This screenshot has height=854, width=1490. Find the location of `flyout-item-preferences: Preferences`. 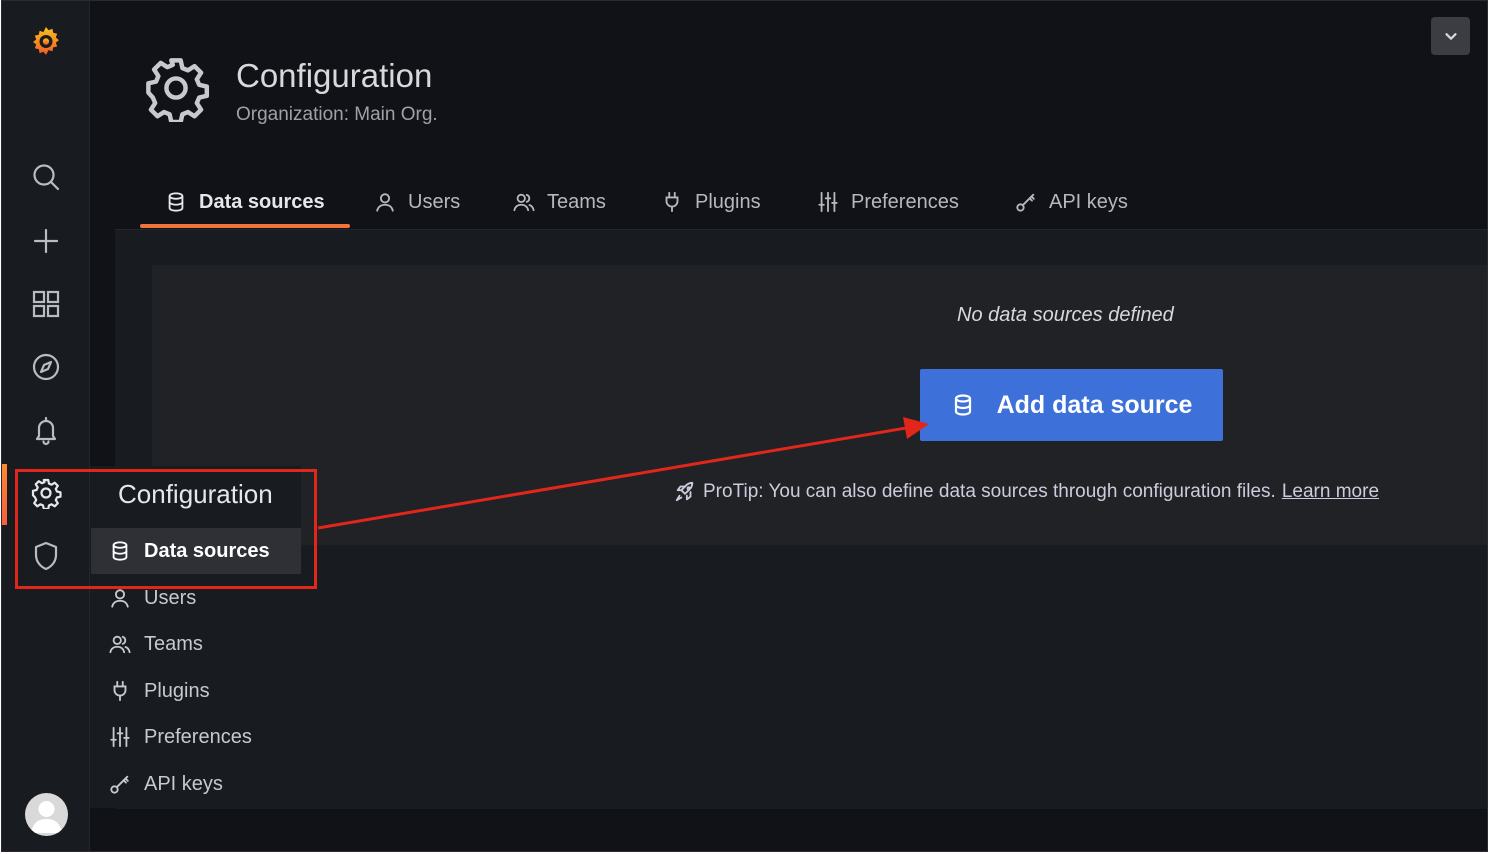

flyout-item-preferences: Preferences is located at coordinates (196, 737).